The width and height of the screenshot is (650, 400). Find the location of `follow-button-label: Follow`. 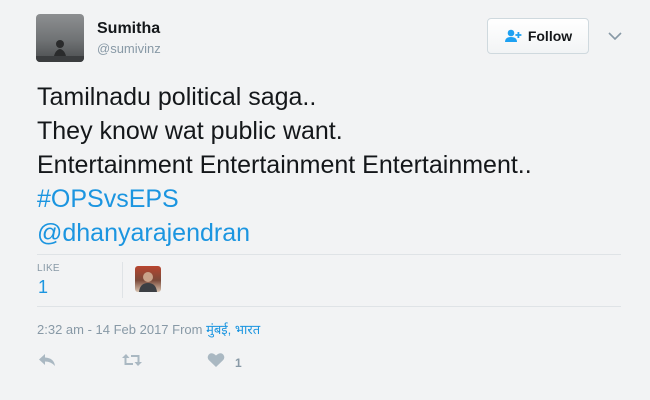

follow-button-label: Follow is located at coordinates (550, 36).